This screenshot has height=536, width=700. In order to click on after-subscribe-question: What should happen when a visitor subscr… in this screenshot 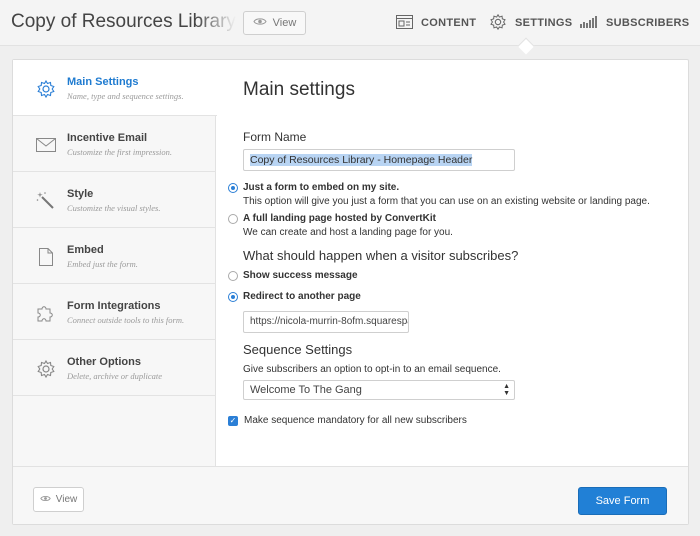, I will do `click(381, 255)`.